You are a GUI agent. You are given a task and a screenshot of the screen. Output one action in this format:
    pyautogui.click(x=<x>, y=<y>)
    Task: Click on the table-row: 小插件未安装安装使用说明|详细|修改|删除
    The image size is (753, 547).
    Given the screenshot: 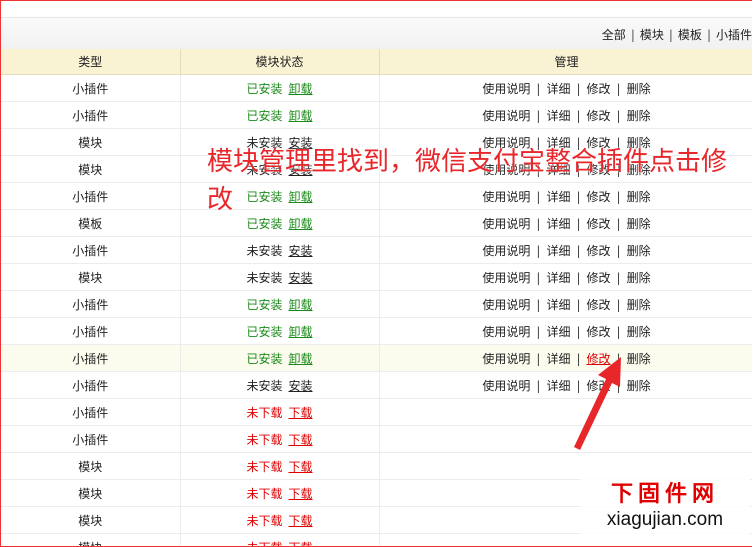 What is the action you would take?
    pyautogui.click(x=376, y=250)
    